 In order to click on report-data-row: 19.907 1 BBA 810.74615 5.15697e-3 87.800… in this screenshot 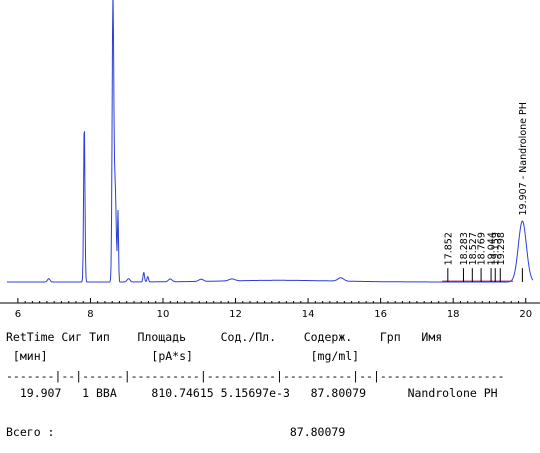, I will do `click(252, 393)`.